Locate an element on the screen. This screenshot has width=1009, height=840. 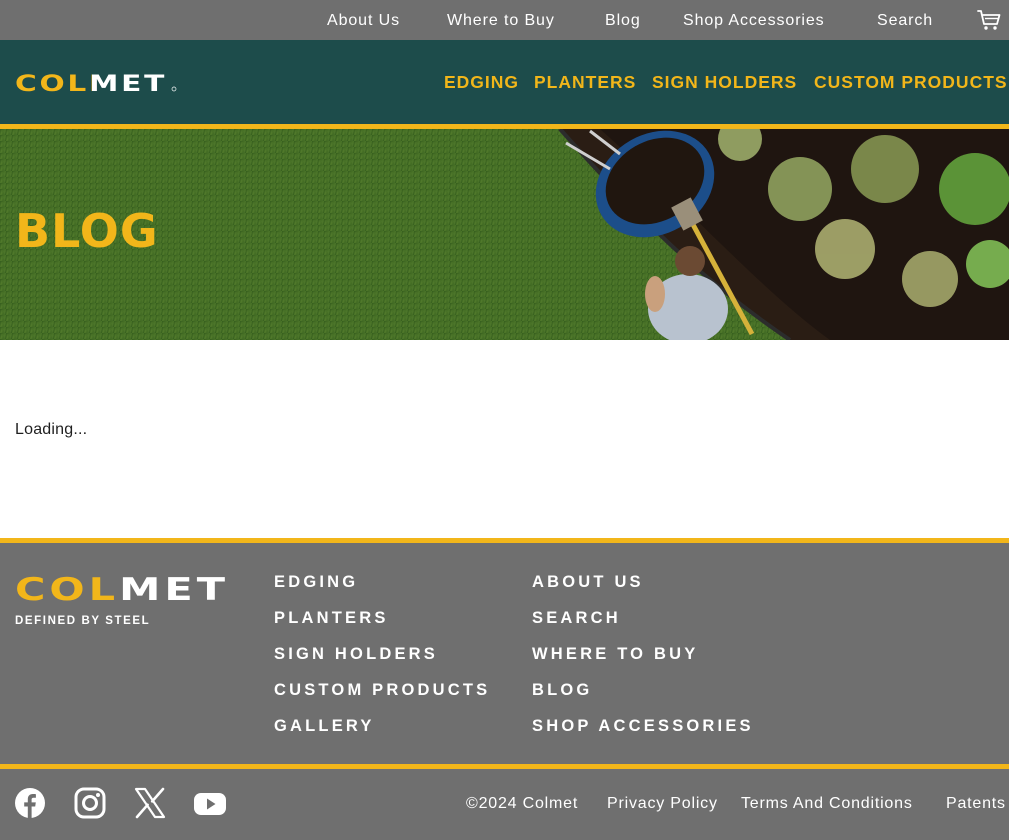
page-title: BLOG is located at coordinates (87, 231).